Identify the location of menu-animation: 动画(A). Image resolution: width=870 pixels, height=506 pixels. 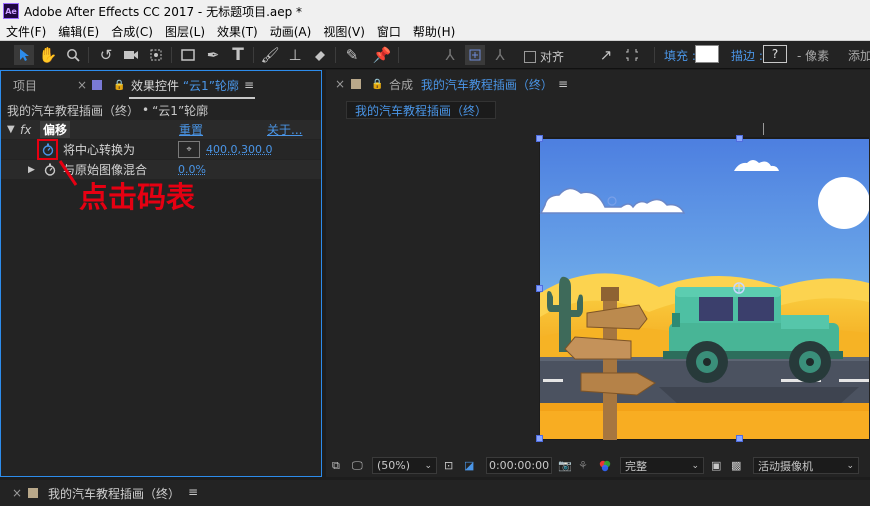
(291, 31).